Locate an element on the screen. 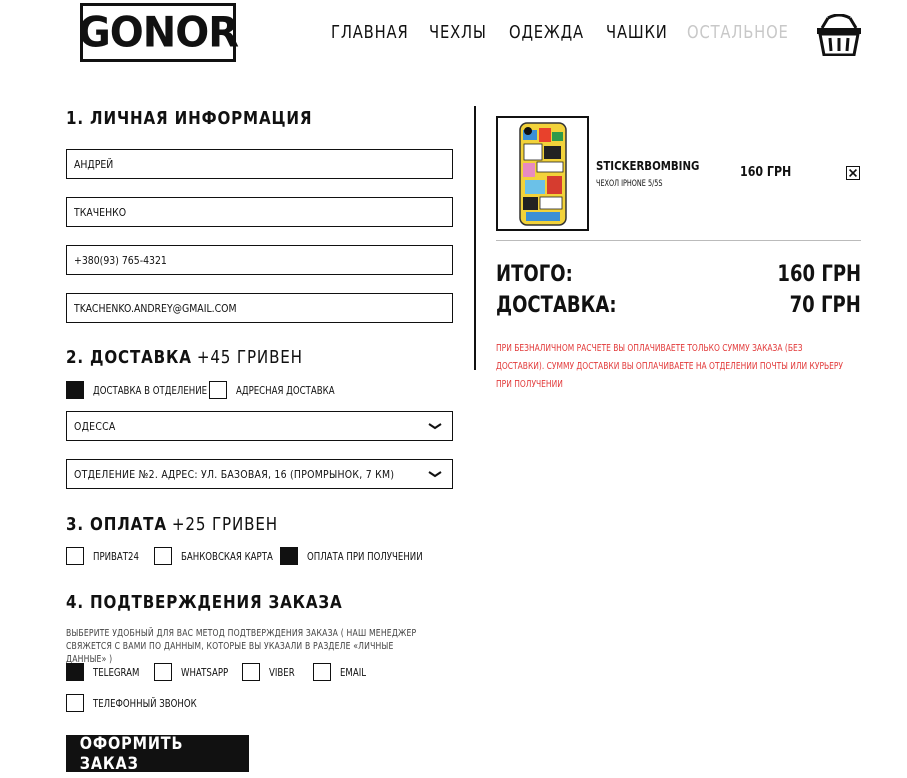 The image size is (907, 778). total-label: ИТОГО: is located at coordinates (534, 274).